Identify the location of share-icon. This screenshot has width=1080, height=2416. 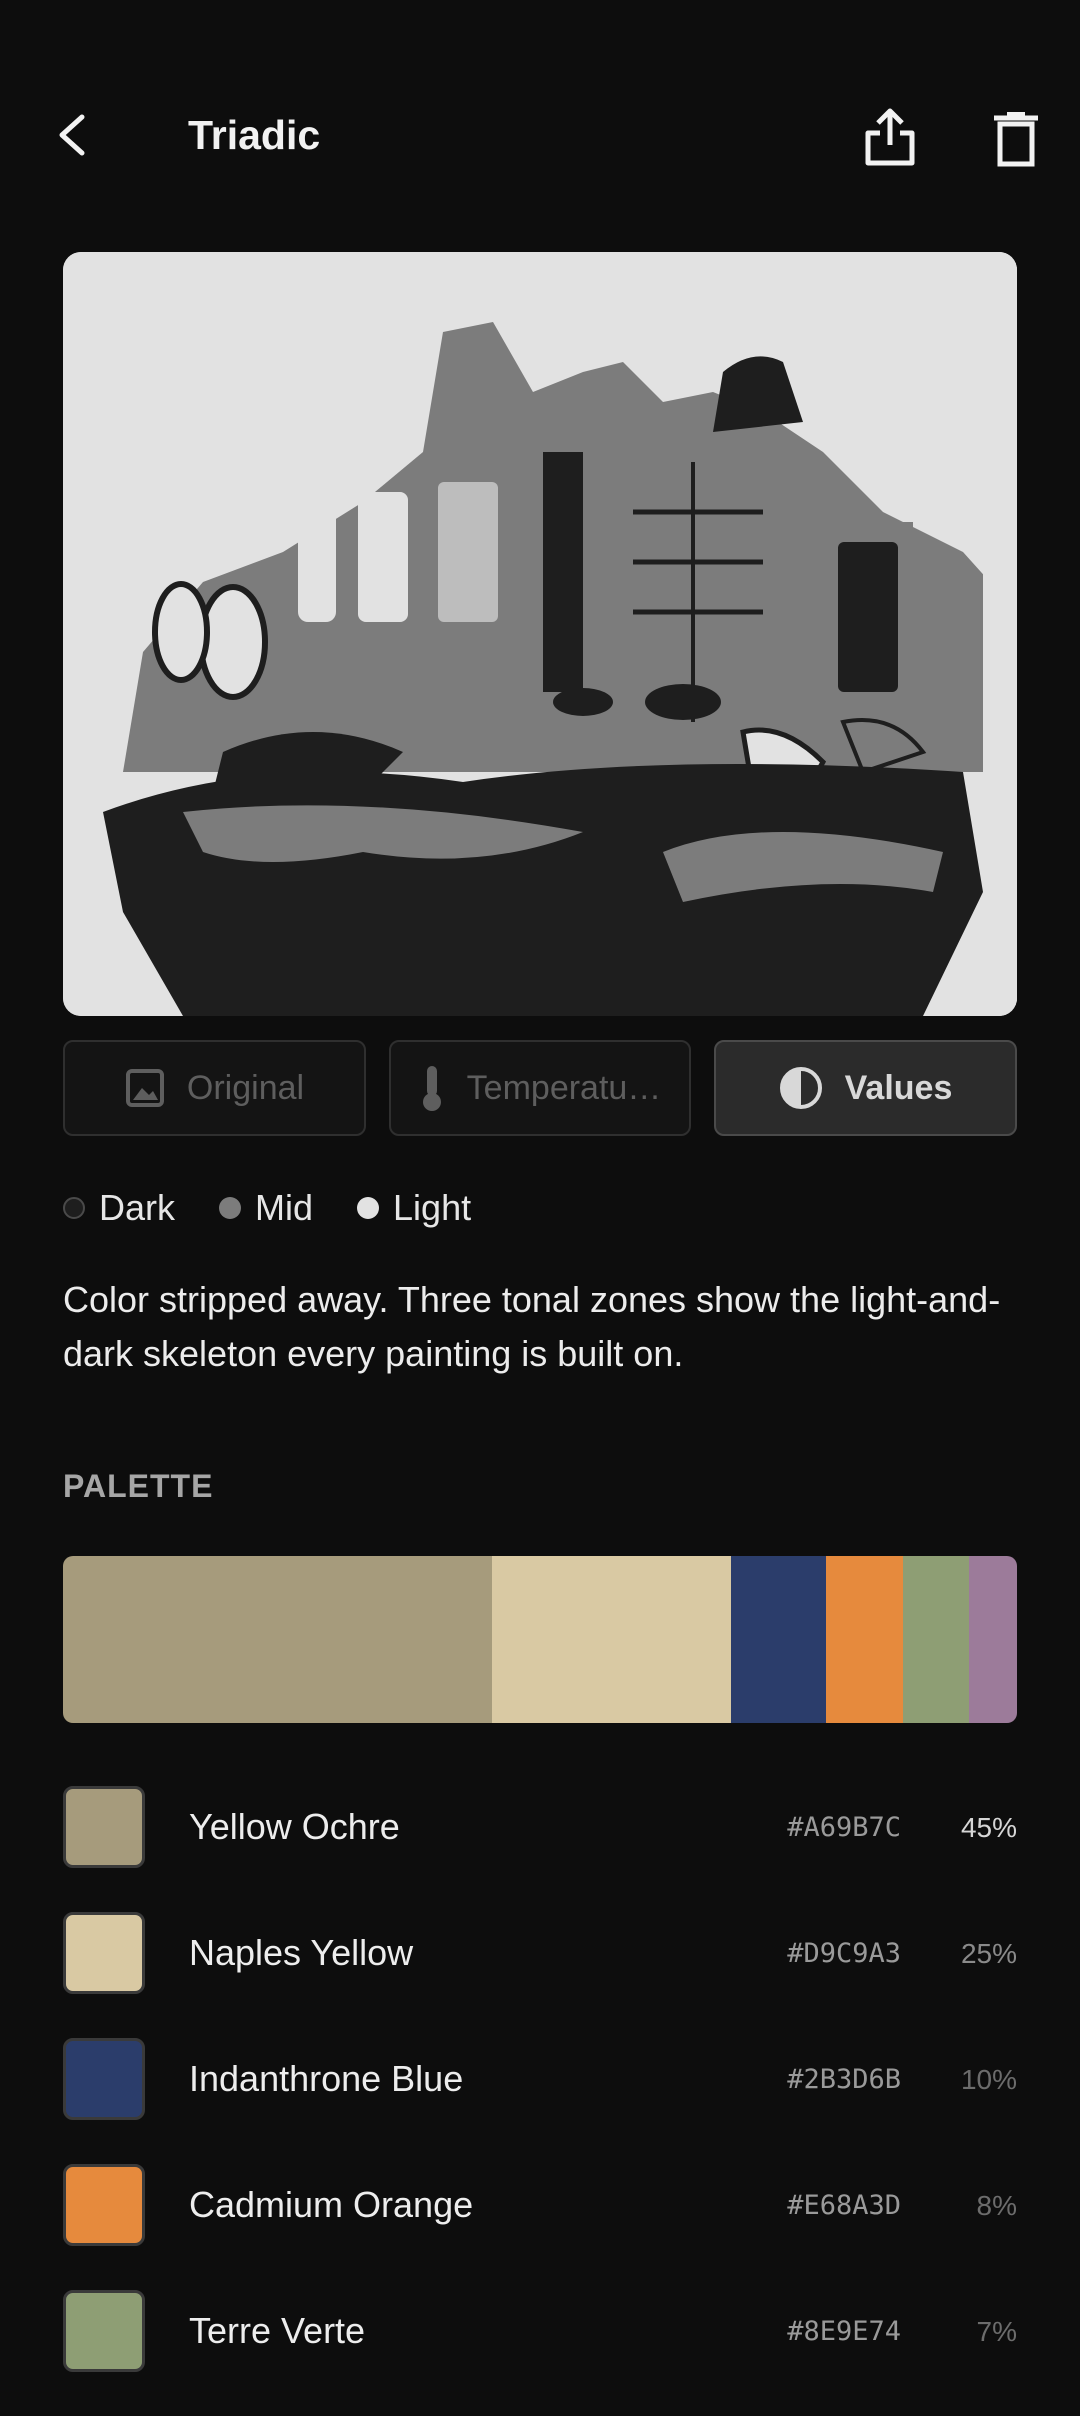
(890, 137).